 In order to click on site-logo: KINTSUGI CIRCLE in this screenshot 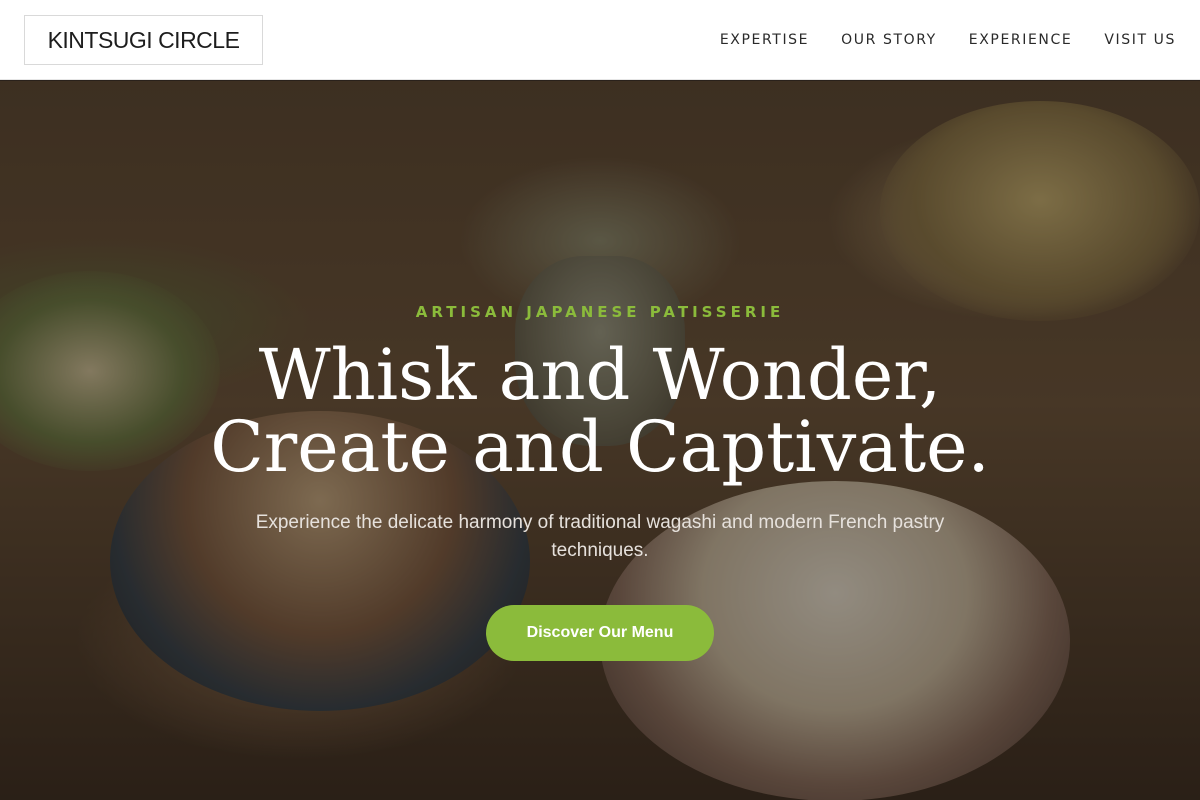, I will do `click(143, 40)`.